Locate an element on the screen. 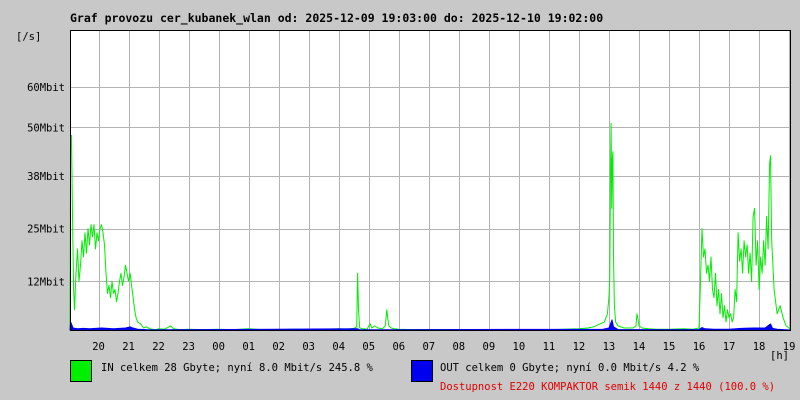 The image size is (800, 400). legend-in-swatch is located at coordinates (81, 371).